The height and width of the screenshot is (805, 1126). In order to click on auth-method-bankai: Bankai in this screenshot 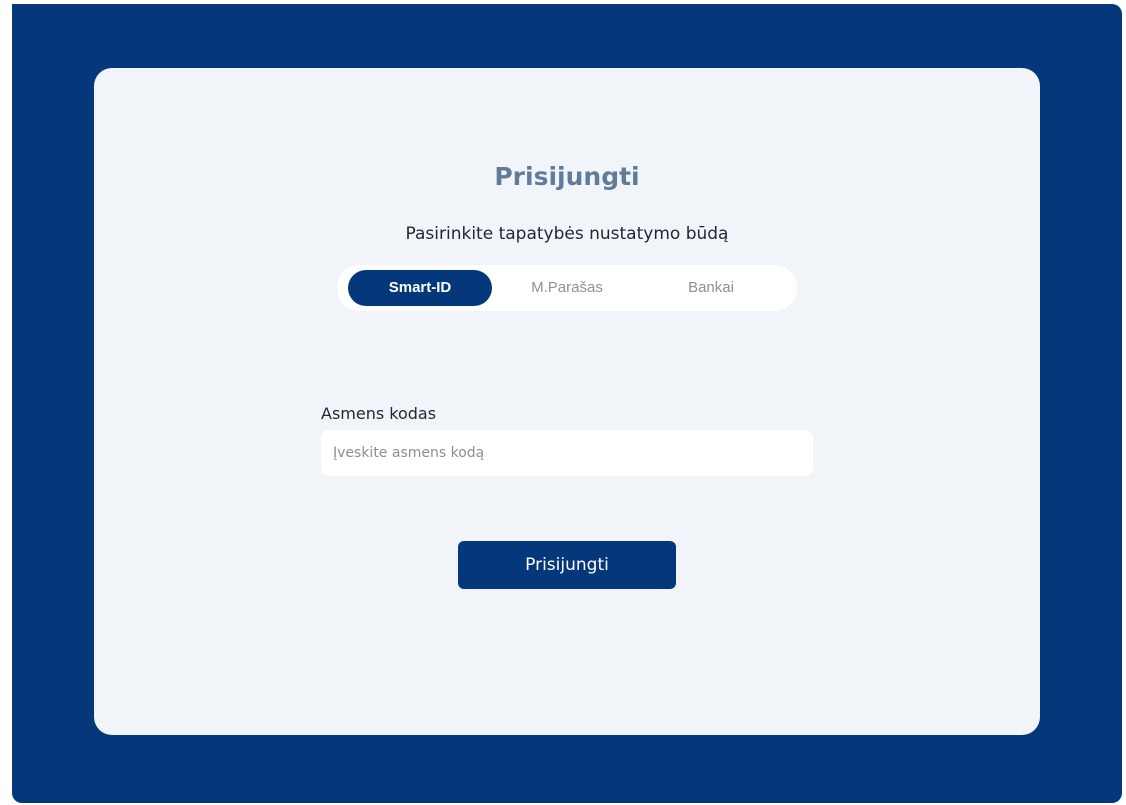, I will do `click(711, 288)`.